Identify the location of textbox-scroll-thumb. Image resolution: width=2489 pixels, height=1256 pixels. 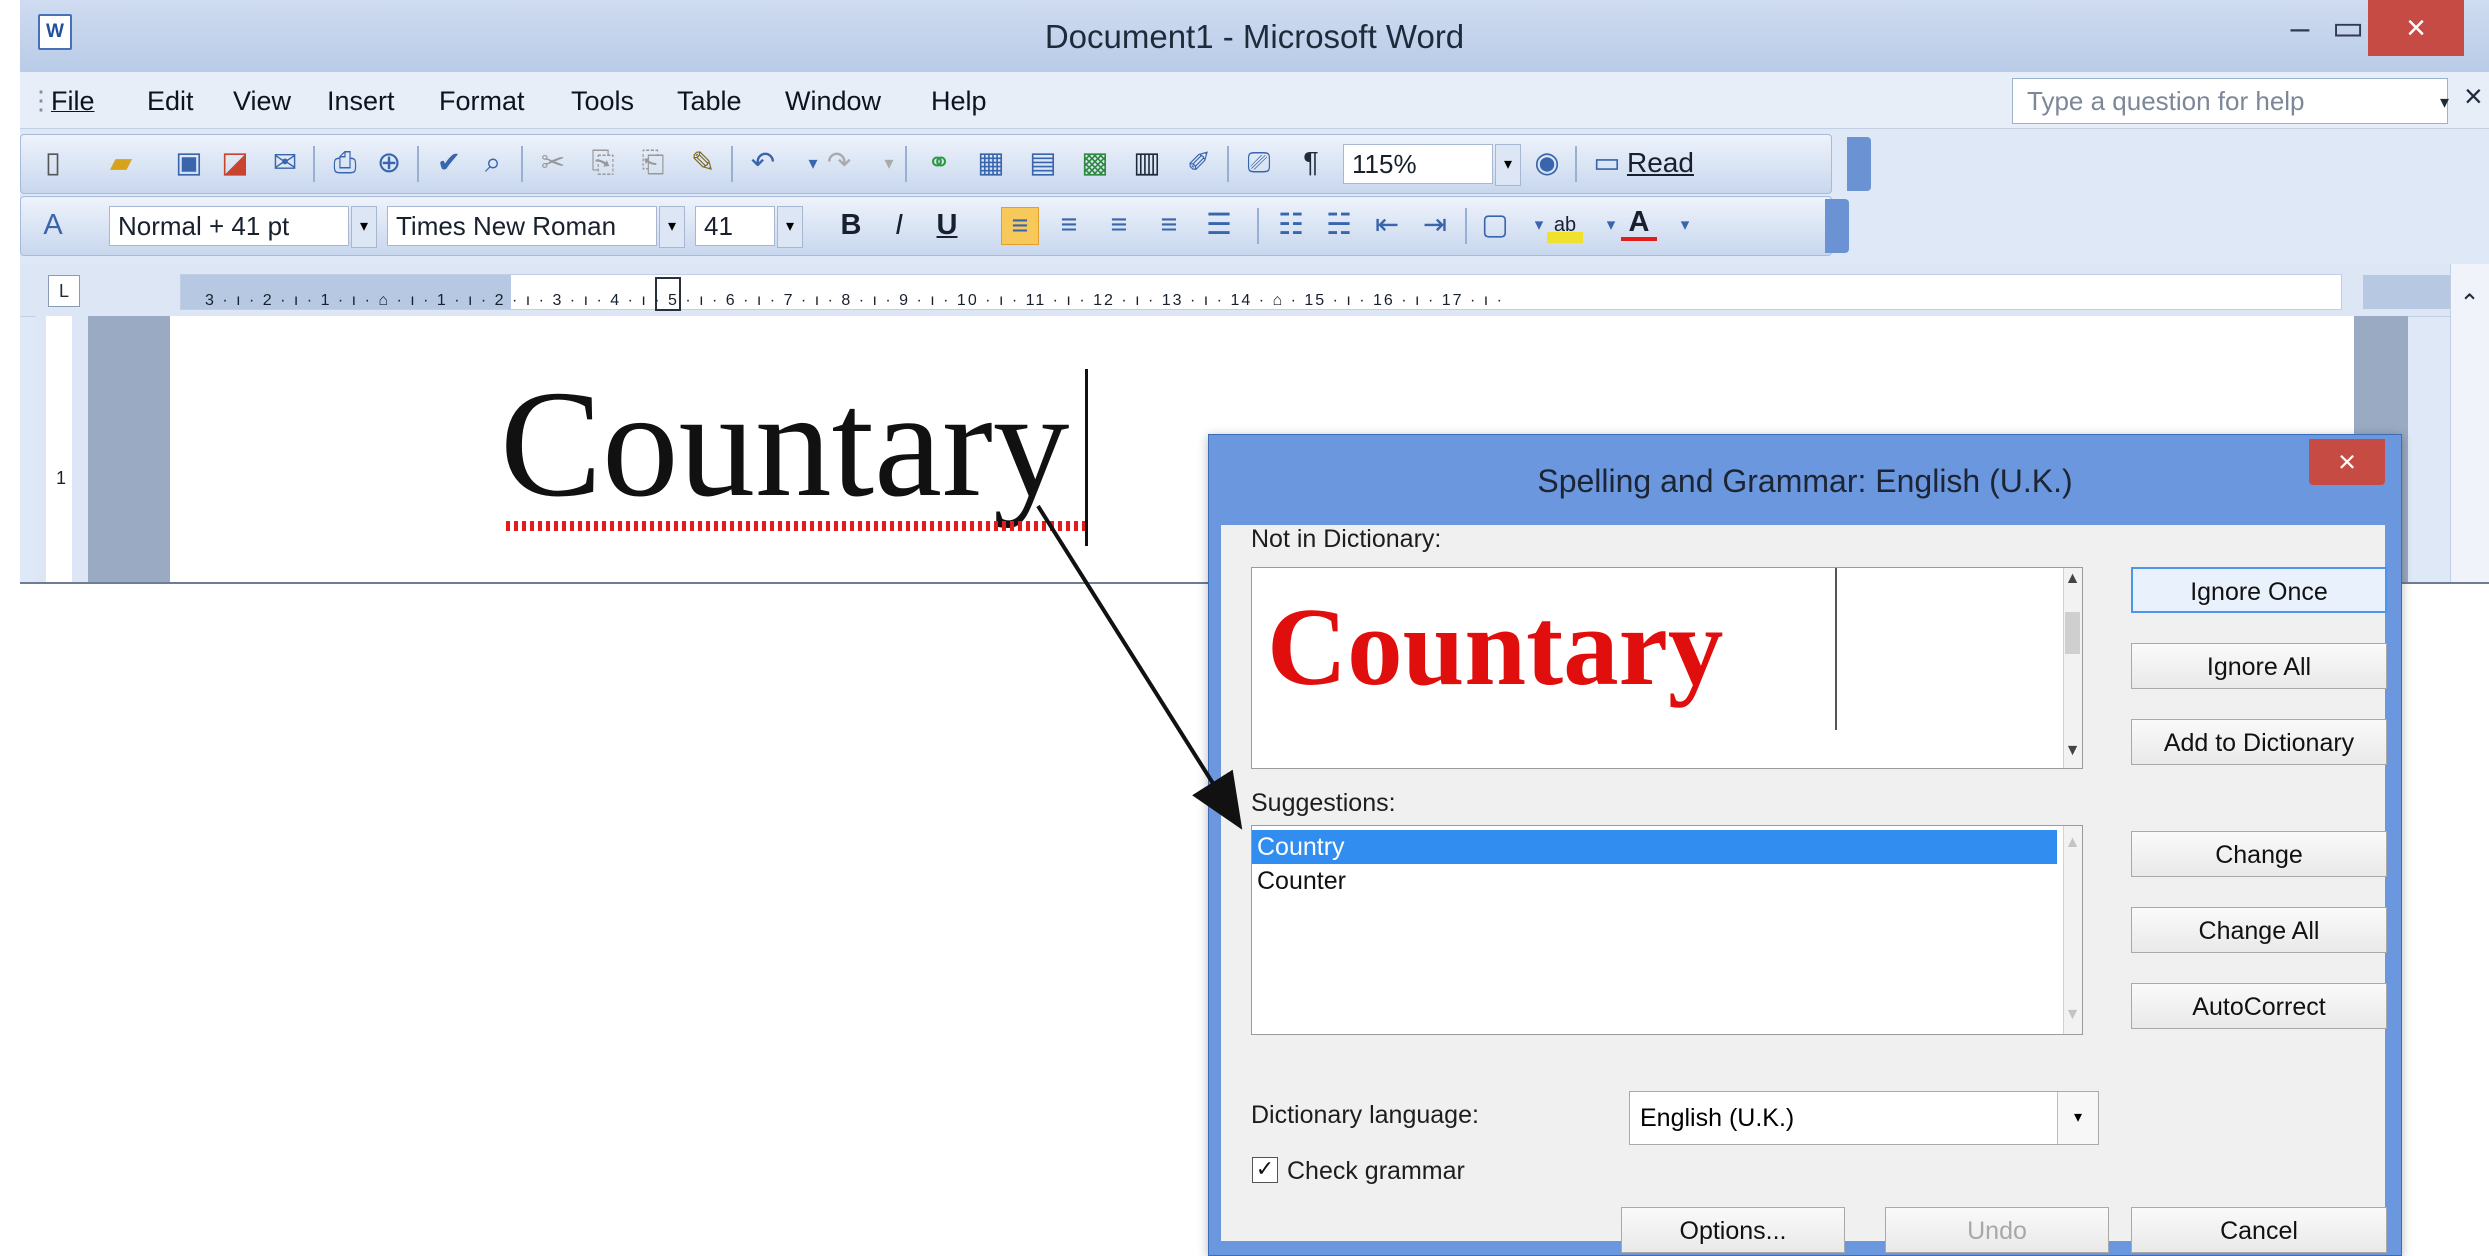
(2072, 633).